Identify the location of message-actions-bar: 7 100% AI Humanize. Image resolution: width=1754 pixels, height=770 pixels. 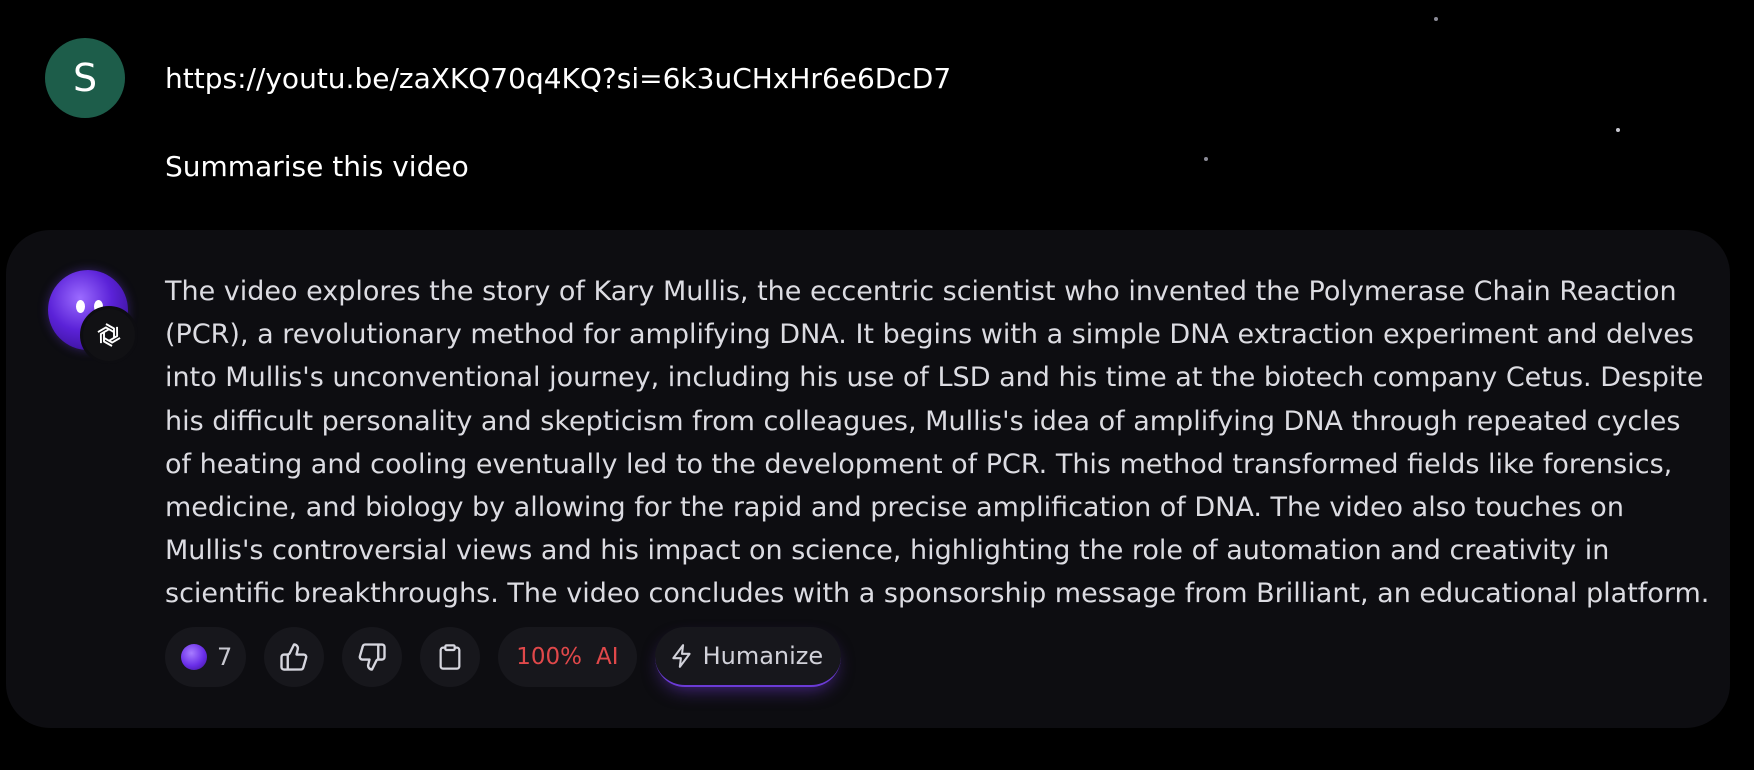
(503, 657).